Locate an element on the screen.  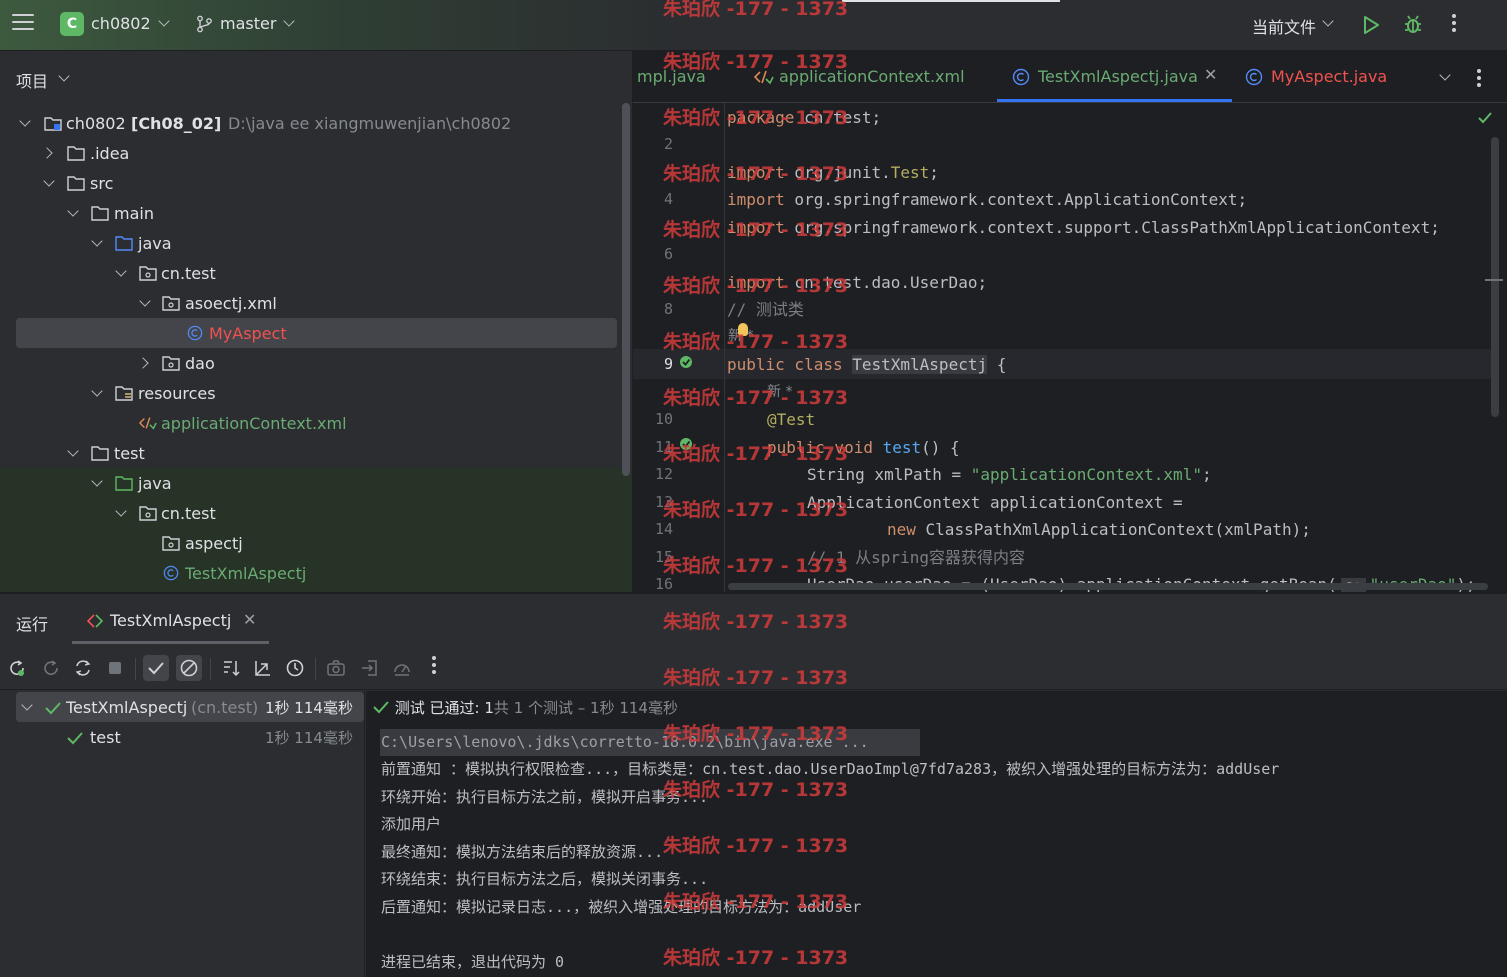
tree-item-applicationcontext: applicationContext.xml is located at coordinates (316, 423).